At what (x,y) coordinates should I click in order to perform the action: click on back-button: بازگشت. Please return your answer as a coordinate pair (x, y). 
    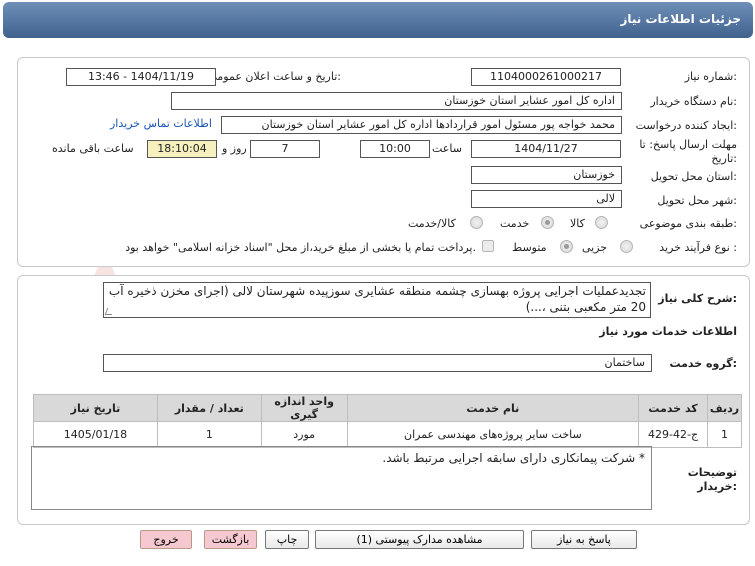
    Looking at the image, I should click on (230, 539).